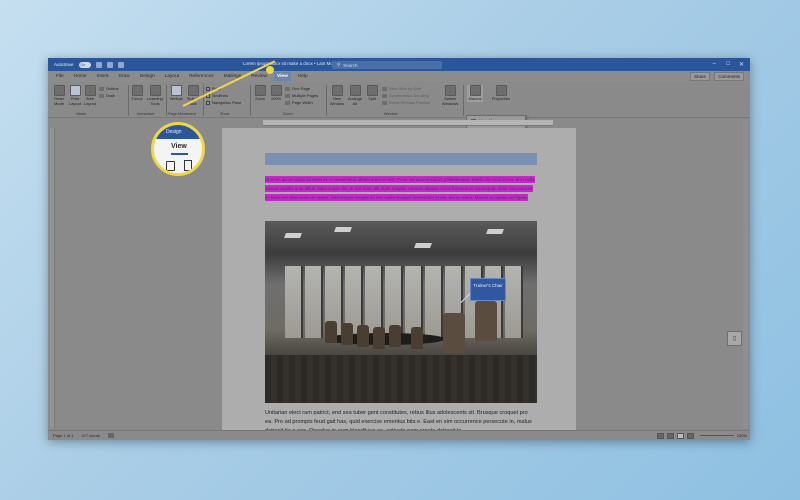 Image resolution: width=800 pixels, height=500 pixels. I want to click on immersive-group-label: Immersive, so click(146, 114).